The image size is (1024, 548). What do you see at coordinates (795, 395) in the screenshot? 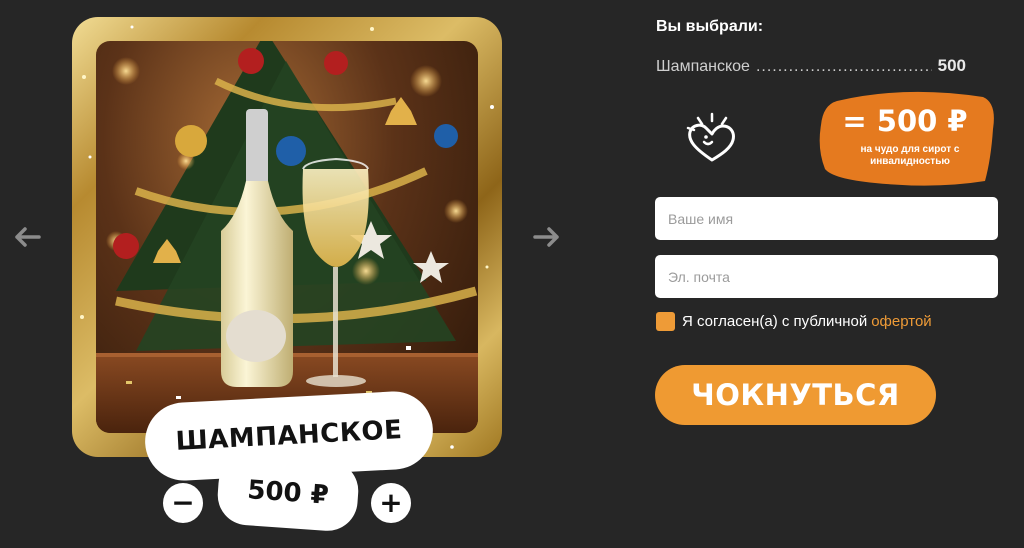
I see `submit-button: ЧОКНУТЬСЯ` at bounding box center [795, 395].